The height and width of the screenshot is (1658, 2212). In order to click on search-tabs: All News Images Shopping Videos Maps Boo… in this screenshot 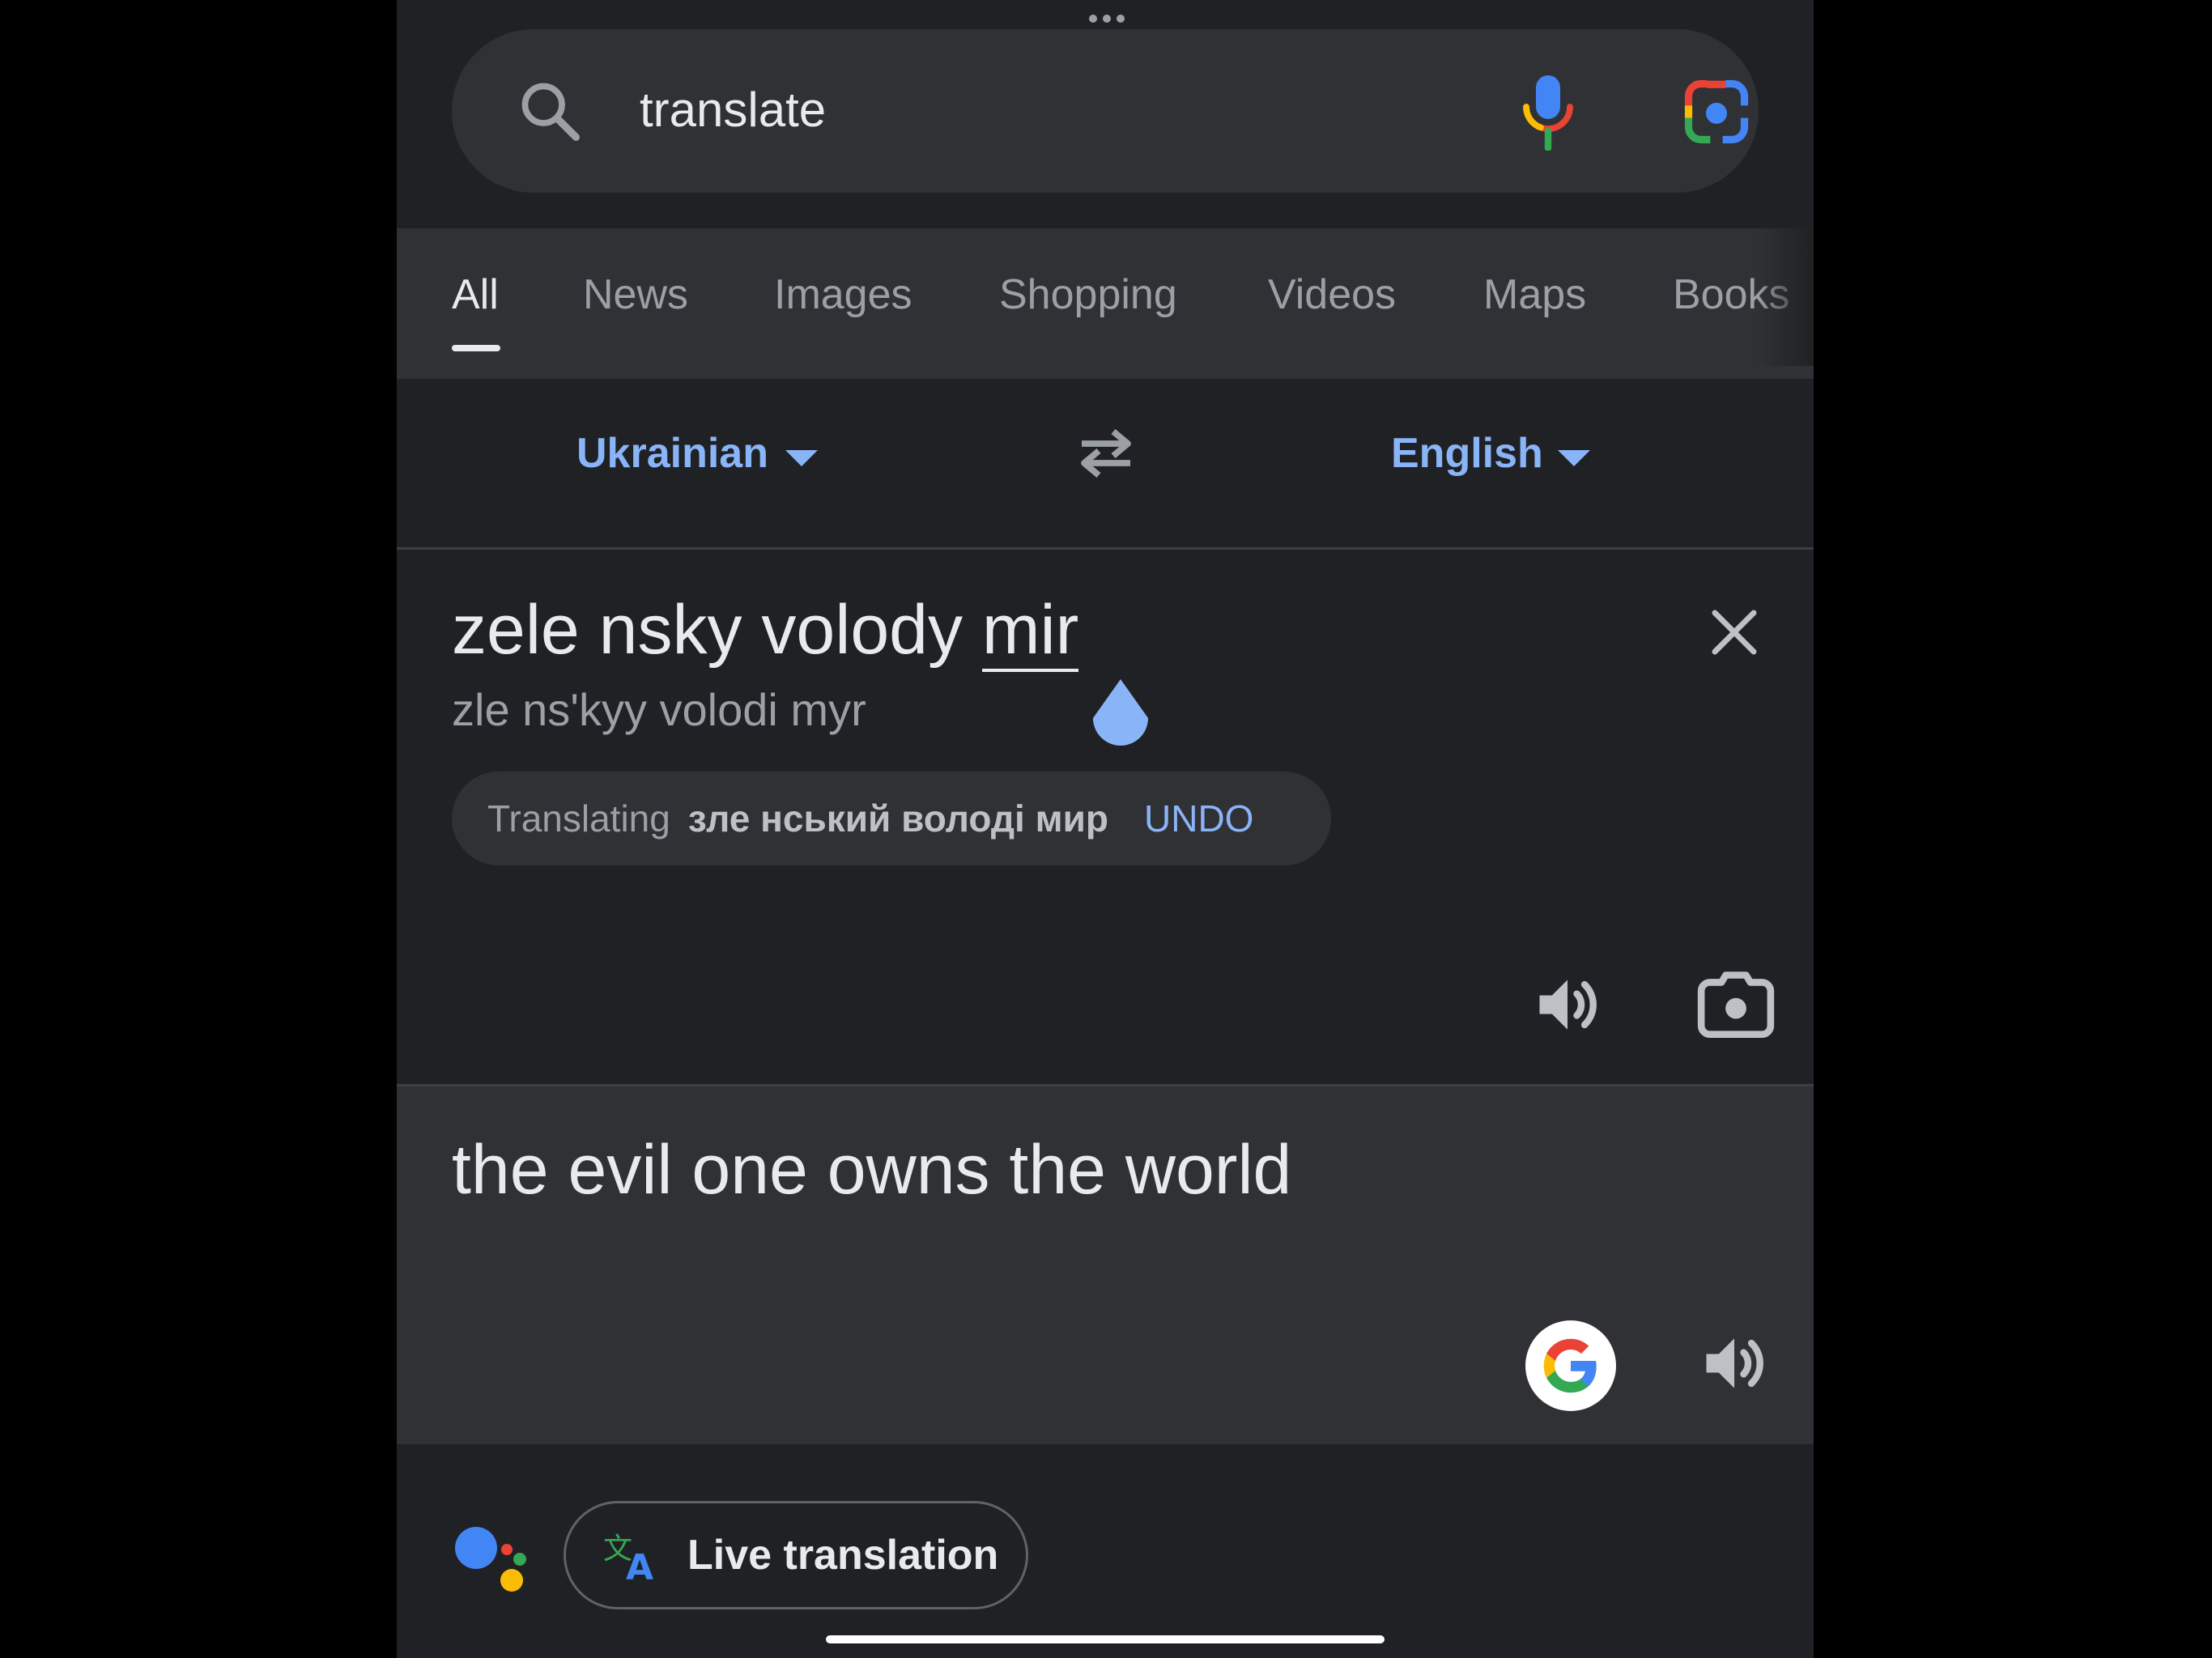, I will do `click(1105, 303)`.